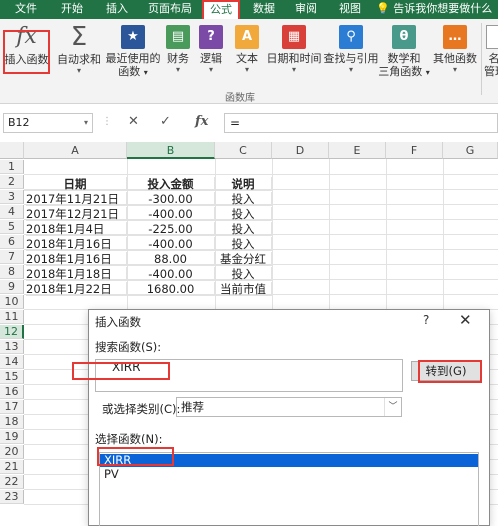 Image resolution: width=498 pixels, height=526 pixels. Describe the element at coordinates (12, 242) in the screenshot. I see `row-header: 6` at that location.